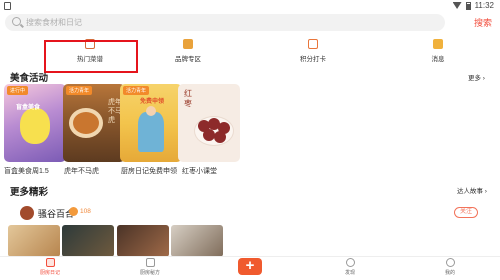 The image size is (500, 280). What do you see at coordinates (35, 126) in the screenshot?
I see `cartoon-character-image` at bounding box center [35, 126].